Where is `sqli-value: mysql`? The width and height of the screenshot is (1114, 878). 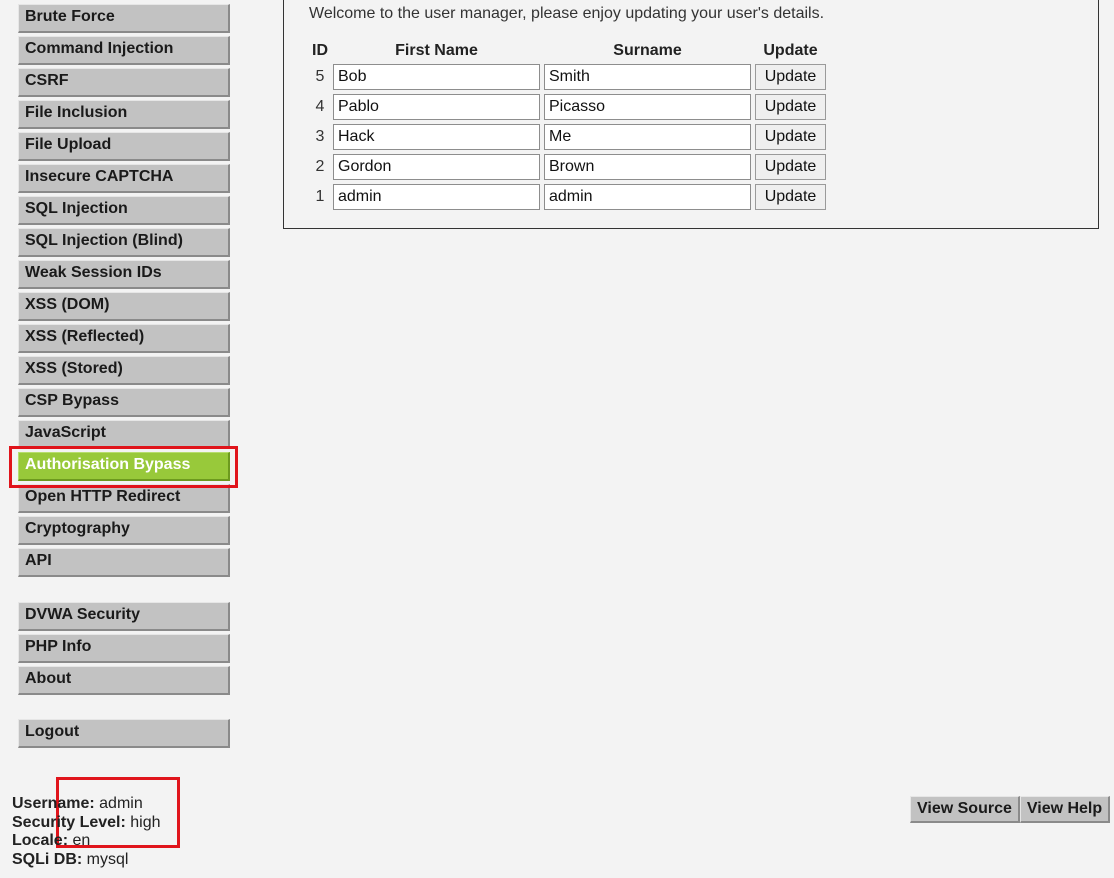
sqli-value: mysql is located at coordinates (107, 859).